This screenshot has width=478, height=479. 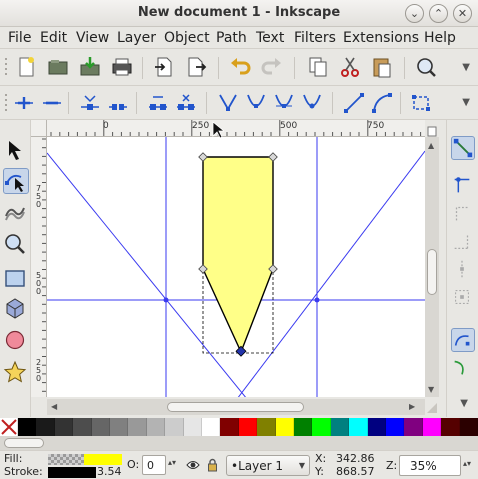 I want to click on horizontal-scrollbar: ◀ ▶, so click(x=236, y=407).